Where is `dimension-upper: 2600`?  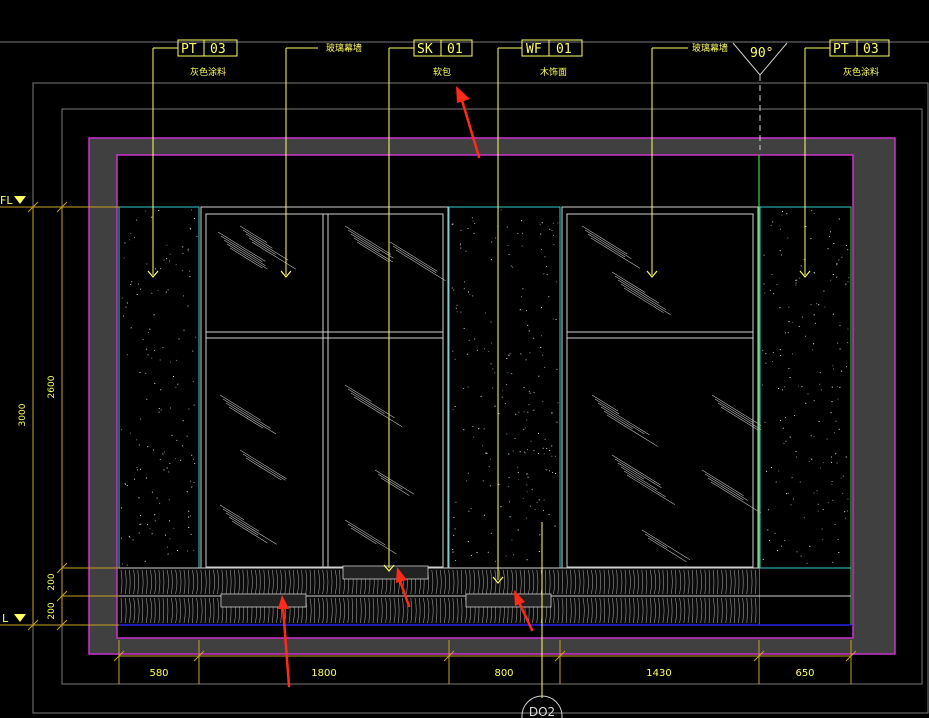
dimension-upper: 2600 is located at coordinates (52, 386).